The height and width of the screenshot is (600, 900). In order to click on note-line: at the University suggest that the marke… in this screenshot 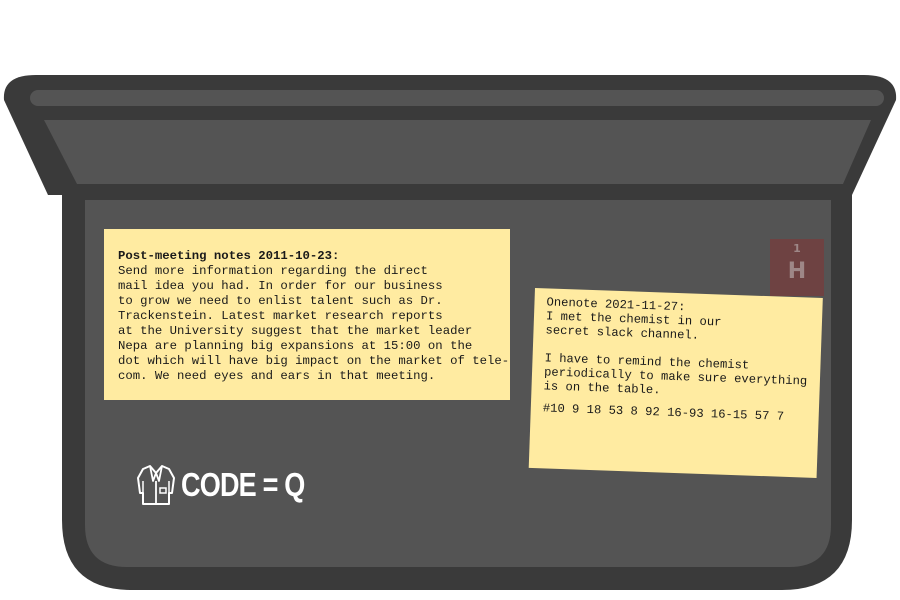, I will do `click(295, 331)`.